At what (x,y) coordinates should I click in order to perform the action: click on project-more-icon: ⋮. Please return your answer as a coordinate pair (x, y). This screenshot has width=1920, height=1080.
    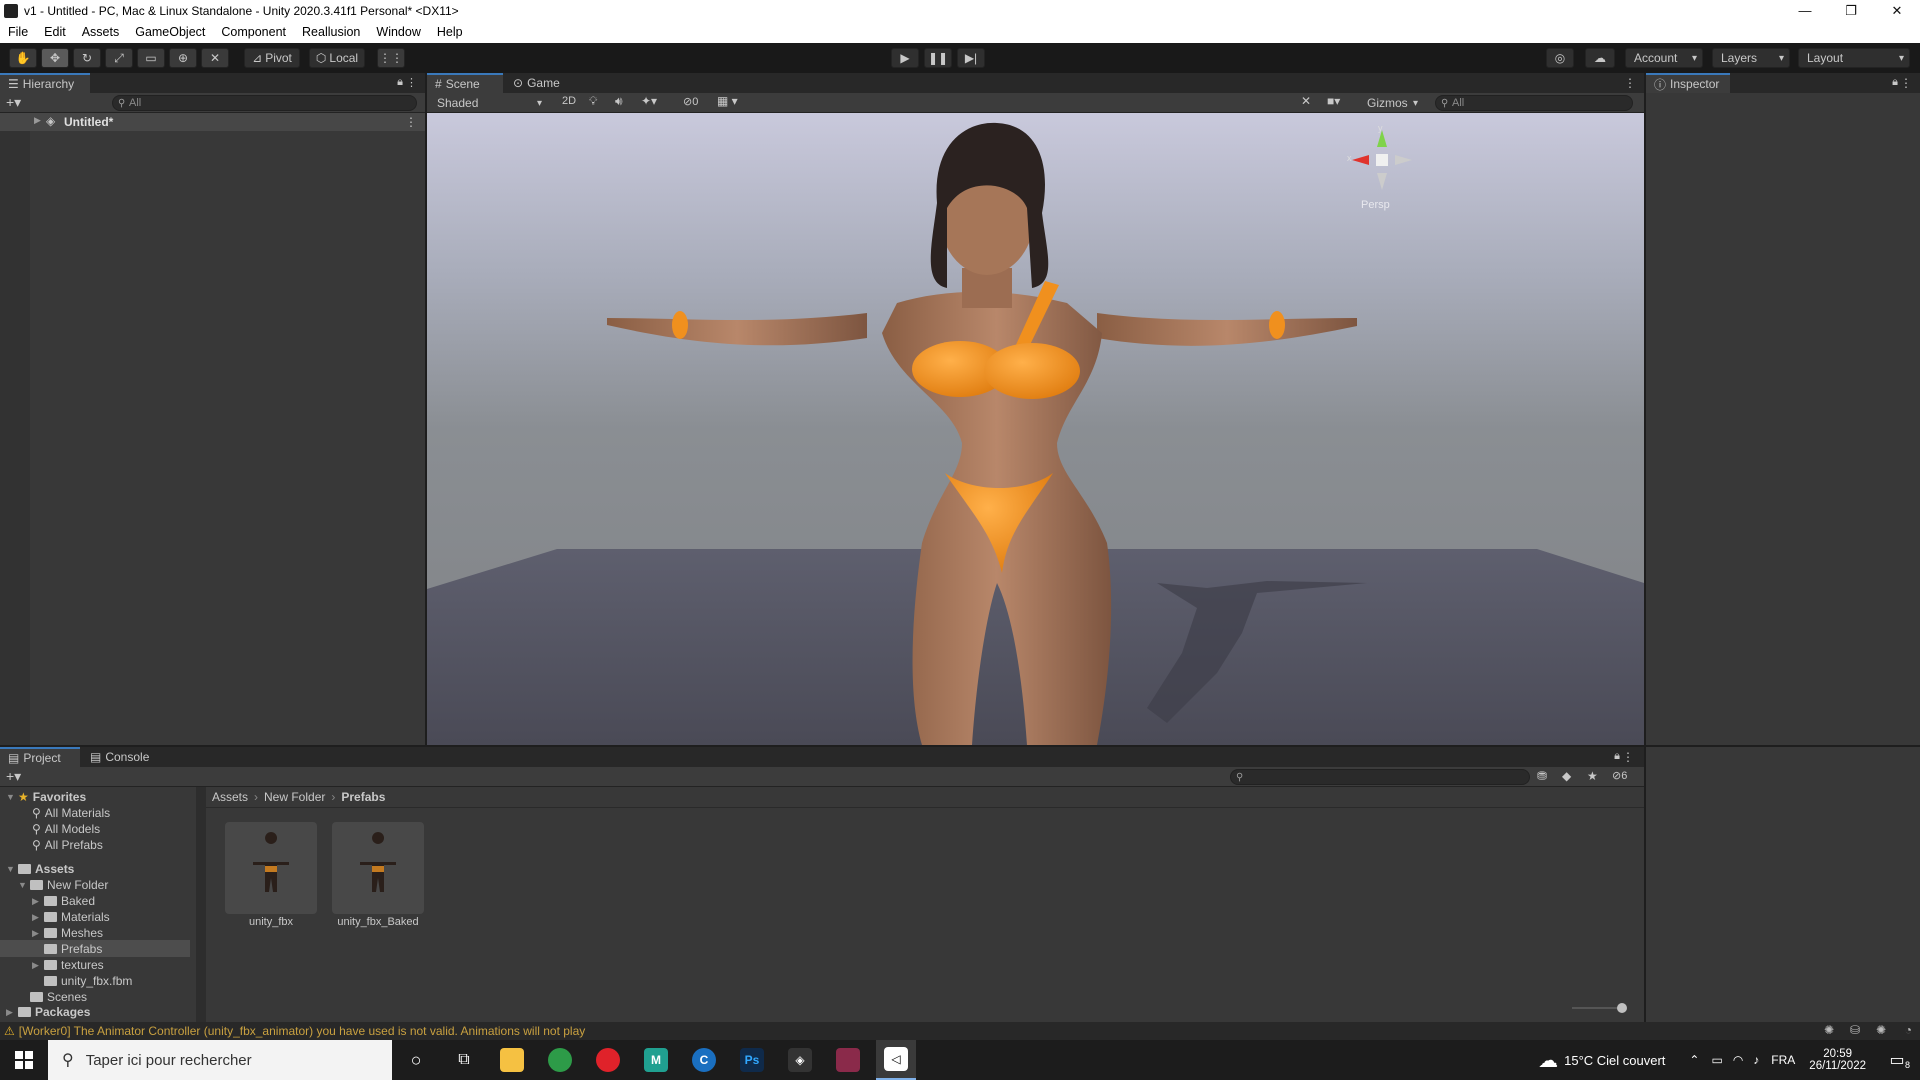
    Looking at the image, I should click on (1628, 757).